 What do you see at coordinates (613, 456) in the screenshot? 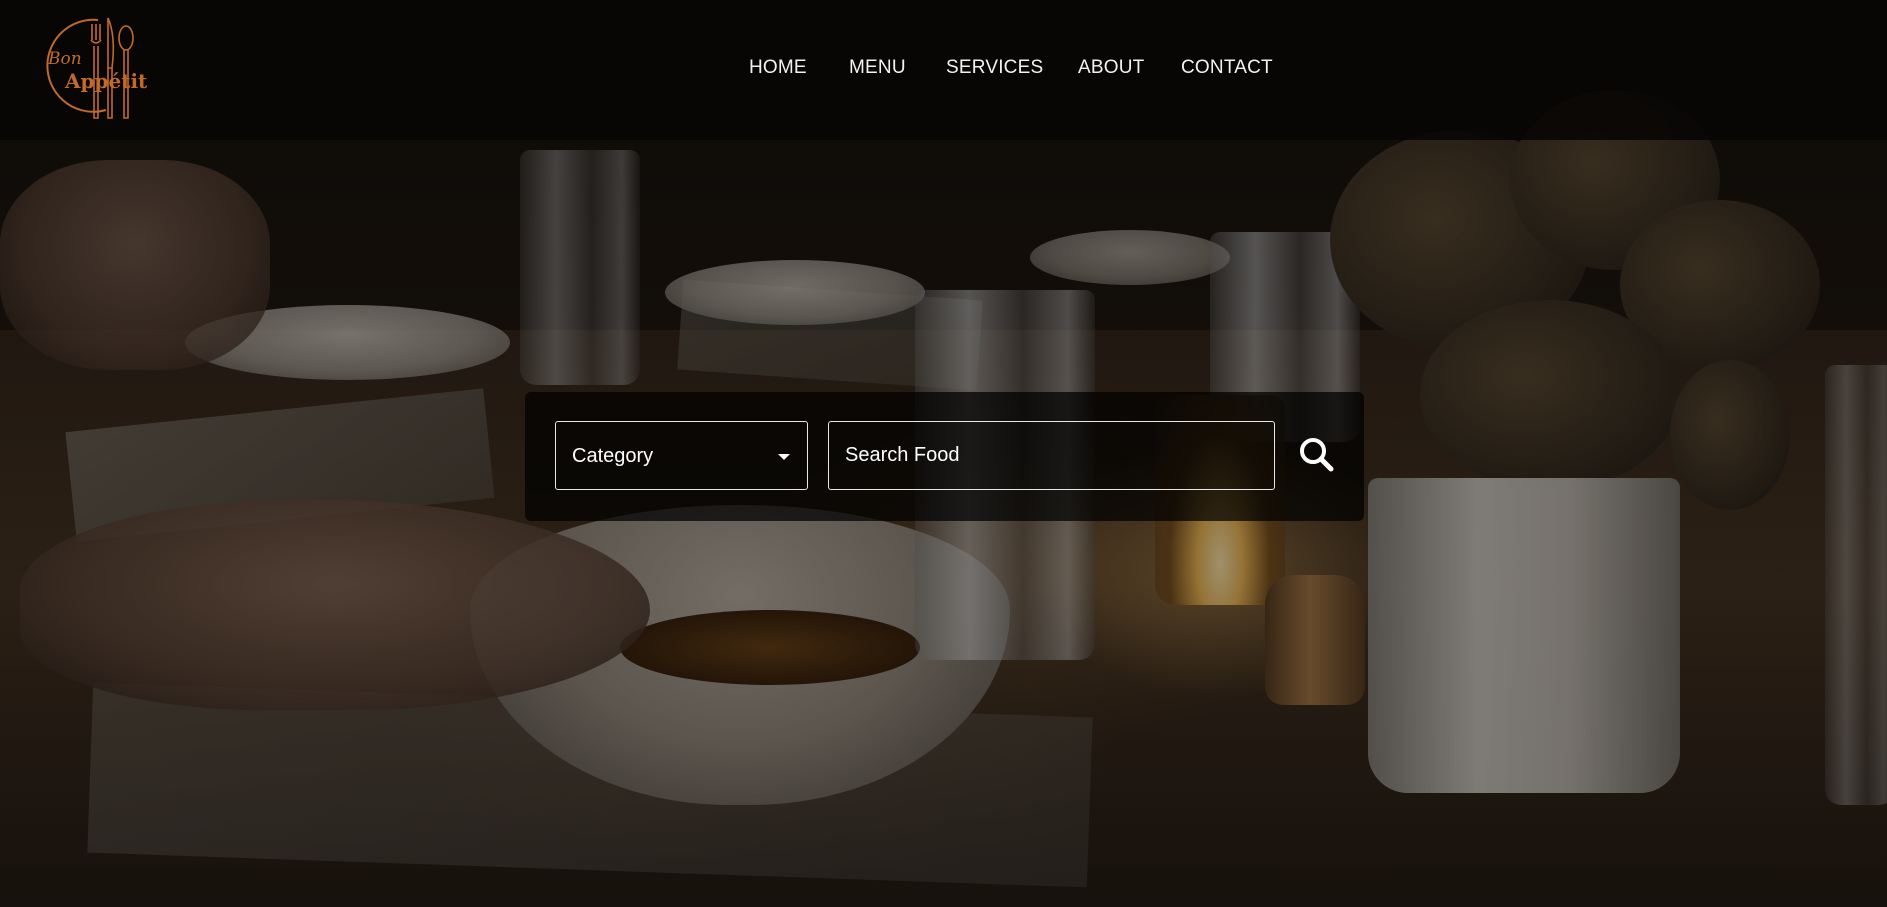
I see `category-dropdown-label: Category` at bounding box center [613, 456].